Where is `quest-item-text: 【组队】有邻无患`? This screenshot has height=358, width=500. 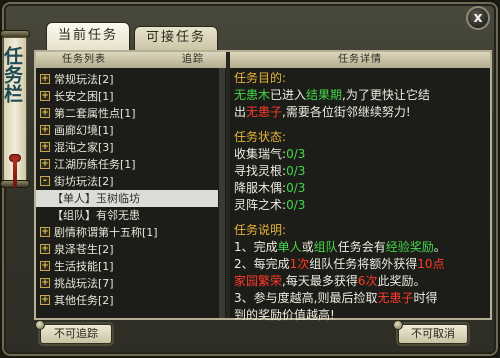 quest-item-text: 【组队】有邻无患 is located at coordinates (96, 215).